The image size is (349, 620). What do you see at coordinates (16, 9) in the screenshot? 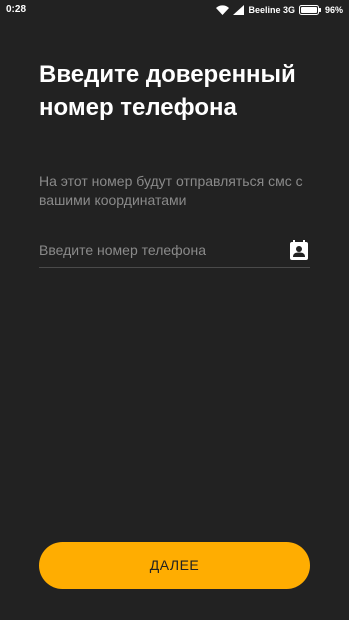
I see `status-time: 0:28` at bounding box center [16, 9].